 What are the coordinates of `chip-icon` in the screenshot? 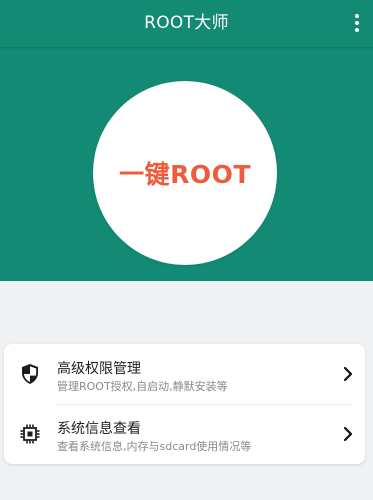 It's located at (30, 434).